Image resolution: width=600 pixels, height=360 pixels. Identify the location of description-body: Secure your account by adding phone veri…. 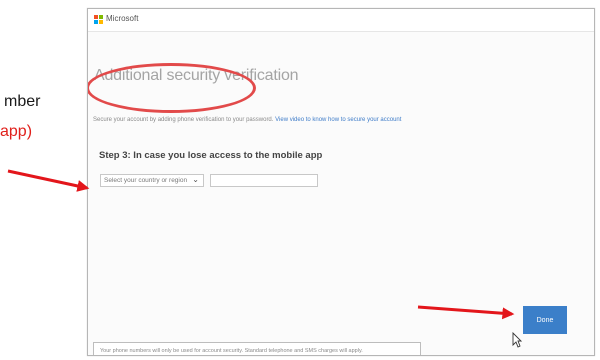
(183, 120).